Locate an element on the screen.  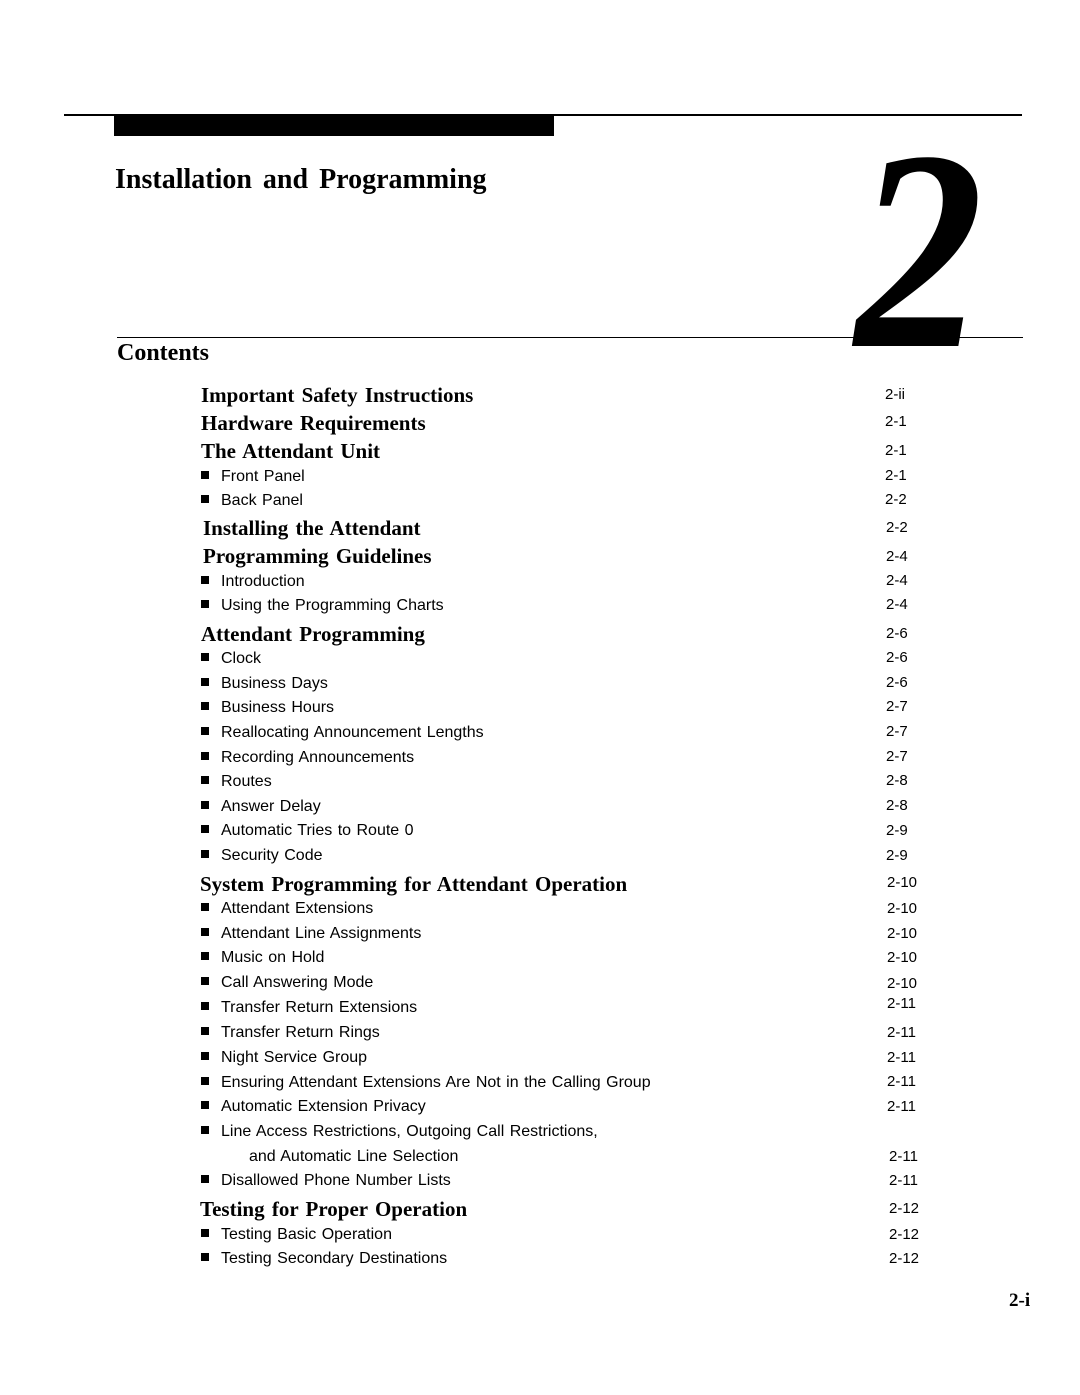
toc-subsection-entry: Testing Secondary Destinations is located at coordinates (324, 1259).